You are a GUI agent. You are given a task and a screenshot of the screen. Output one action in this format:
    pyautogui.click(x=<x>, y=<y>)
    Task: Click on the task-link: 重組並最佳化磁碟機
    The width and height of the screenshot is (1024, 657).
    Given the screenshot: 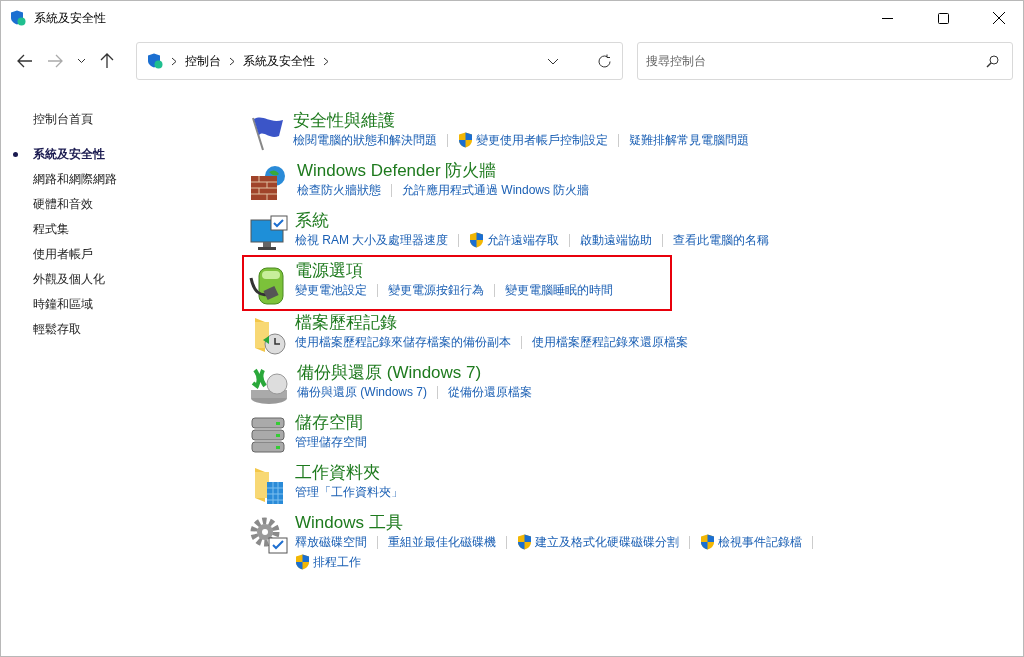 What is the action you would take?
    pyautogui.click(x=442, y=542)
    